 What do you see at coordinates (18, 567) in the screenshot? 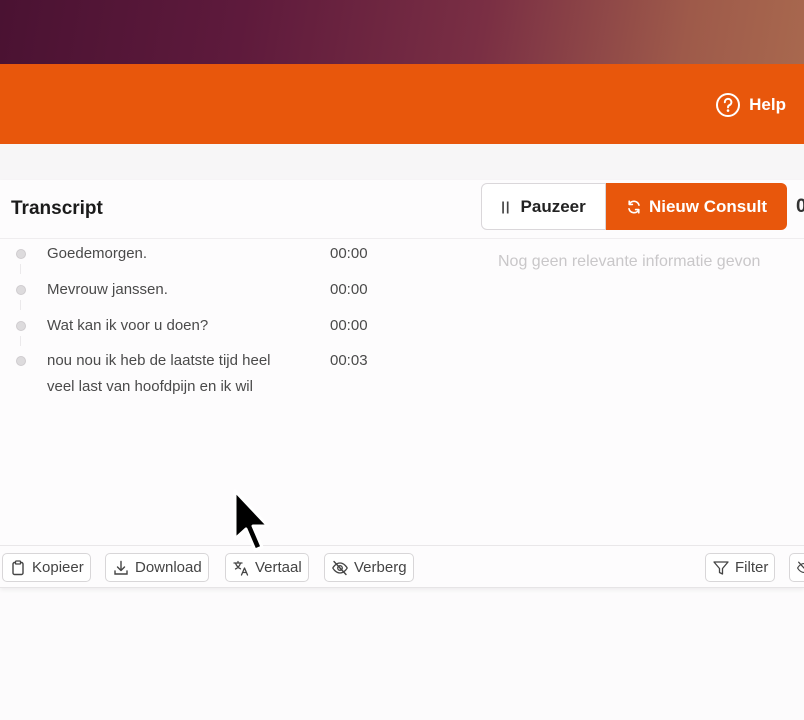
I see `clipboard-icon` at bounding box center [18, 567].